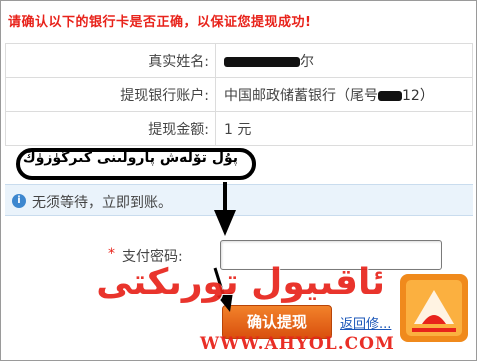  I want to click on amount-value: 1 元, so click(344, 128).